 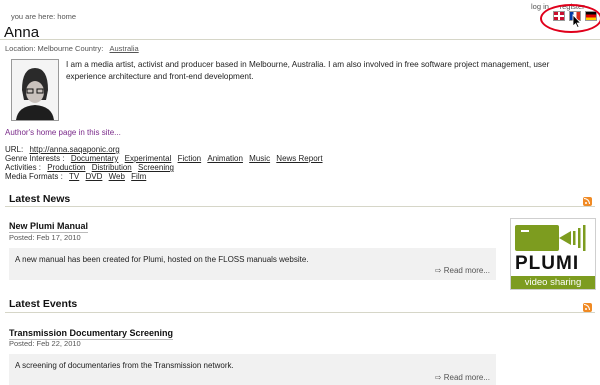 I want to click on latest-events-heading: Latest Events, so click(x=43, y=304).